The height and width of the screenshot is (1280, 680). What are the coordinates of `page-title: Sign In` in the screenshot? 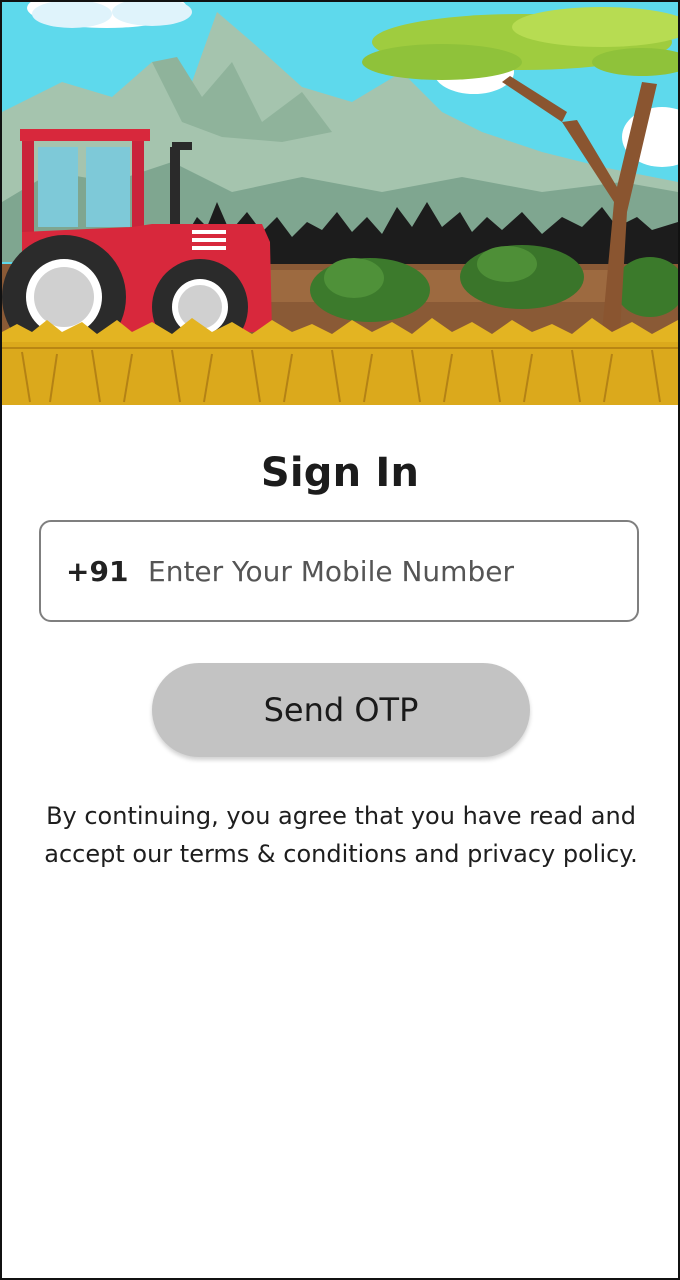 It's located at (340, 473).